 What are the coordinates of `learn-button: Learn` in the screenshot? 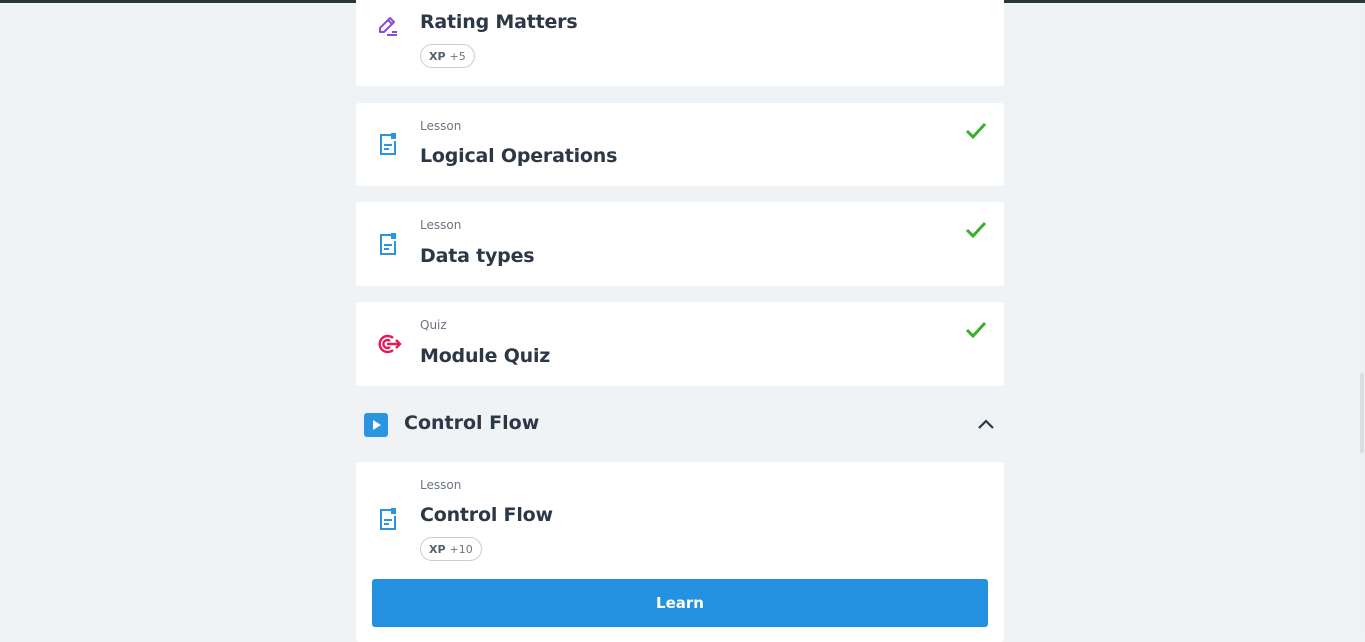 It's located at (680, 603).